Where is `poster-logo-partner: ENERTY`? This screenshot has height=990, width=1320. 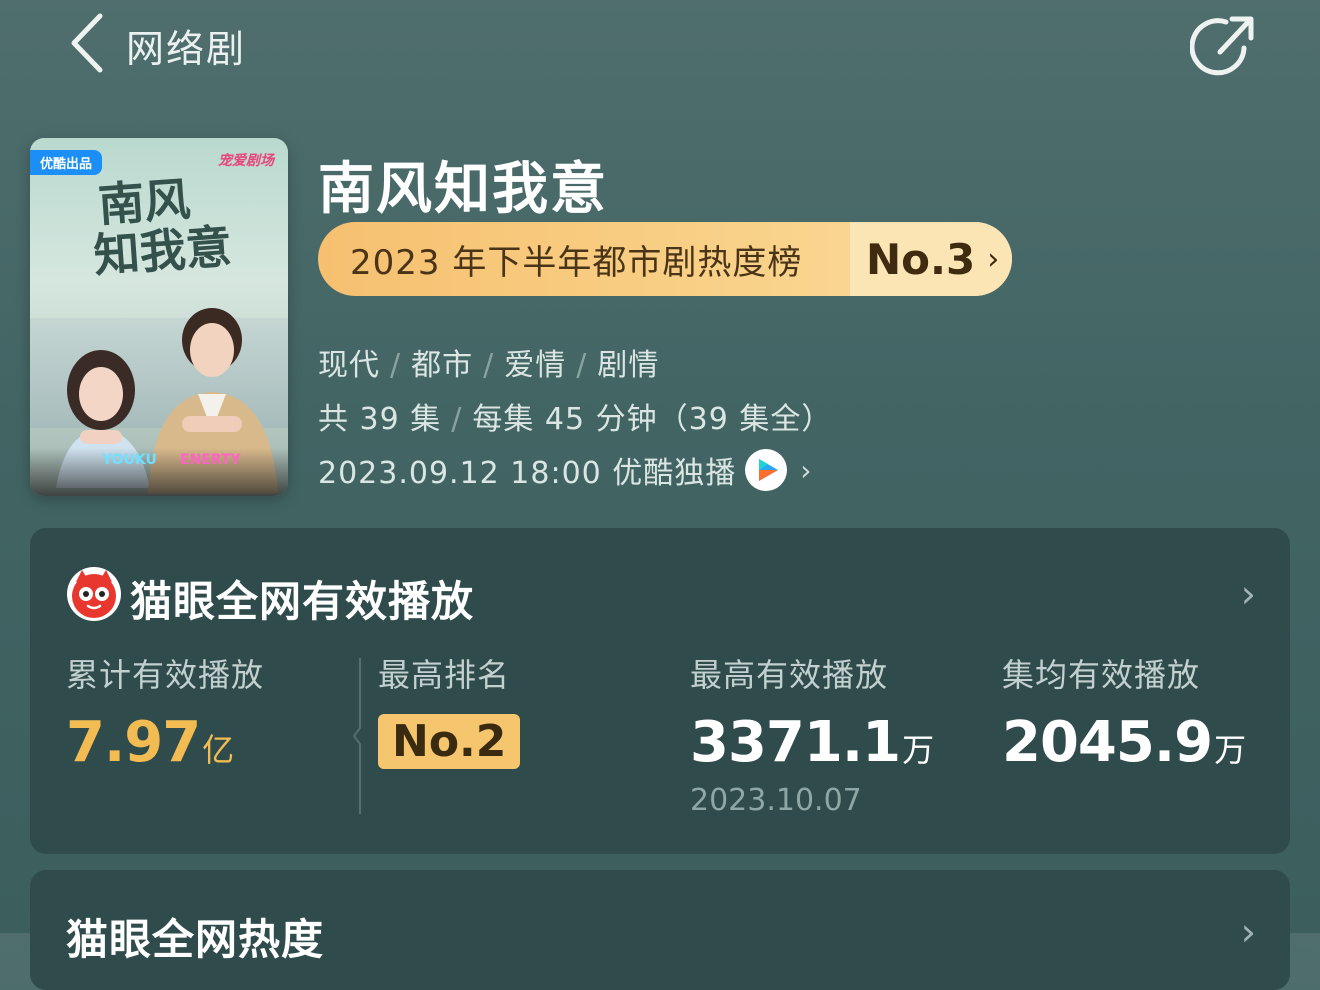
poster-logo-partner: ENERTY is located at coordinates (210, 460).